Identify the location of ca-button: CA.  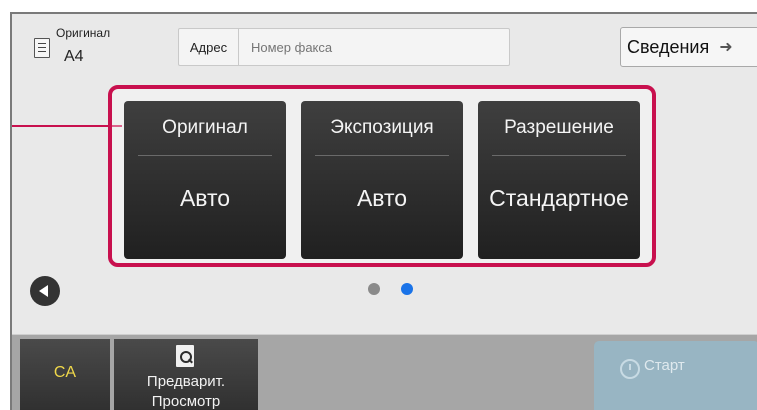
(65, 374).